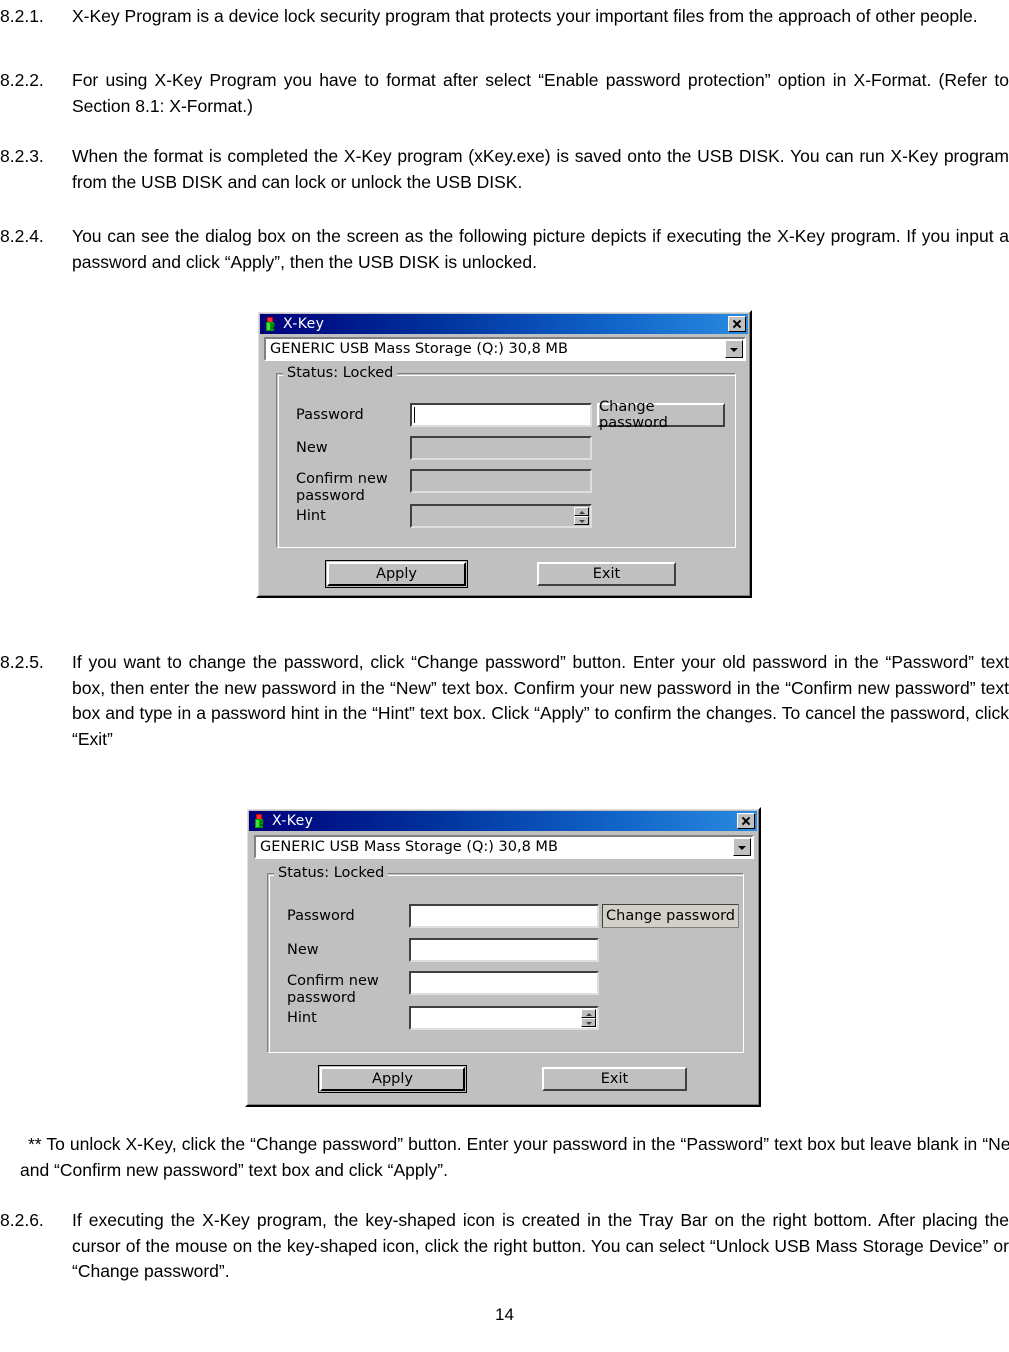  I want to click on paragraph-number: 8.2.5., so click(22, 662).